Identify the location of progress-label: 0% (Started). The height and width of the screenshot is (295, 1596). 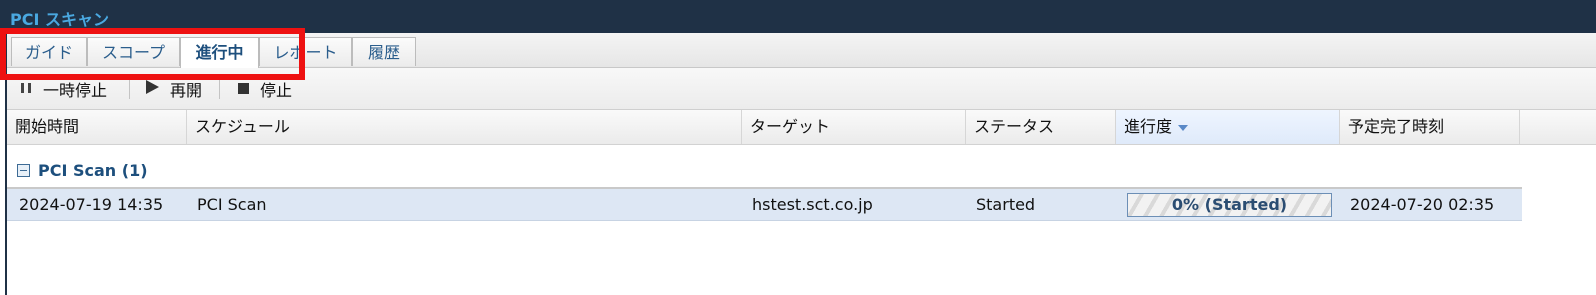
(1229, 204).